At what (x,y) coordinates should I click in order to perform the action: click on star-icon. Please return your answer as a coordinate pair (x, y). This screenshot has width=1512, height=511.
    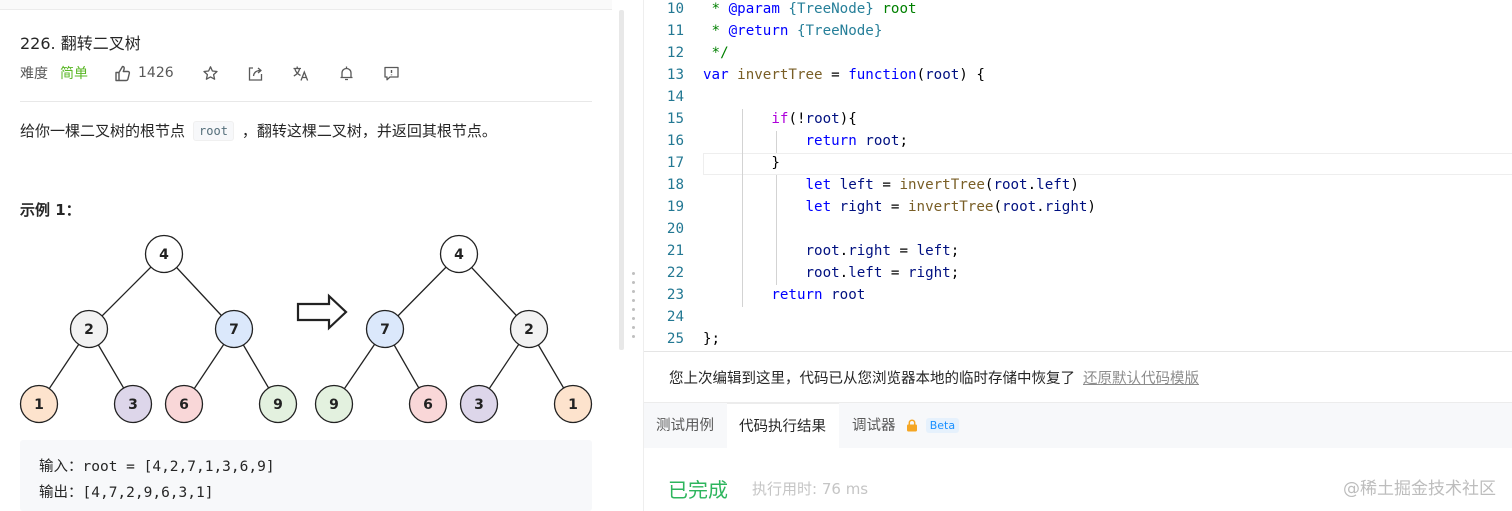
    Looking at the image, I should click on (210, 73).